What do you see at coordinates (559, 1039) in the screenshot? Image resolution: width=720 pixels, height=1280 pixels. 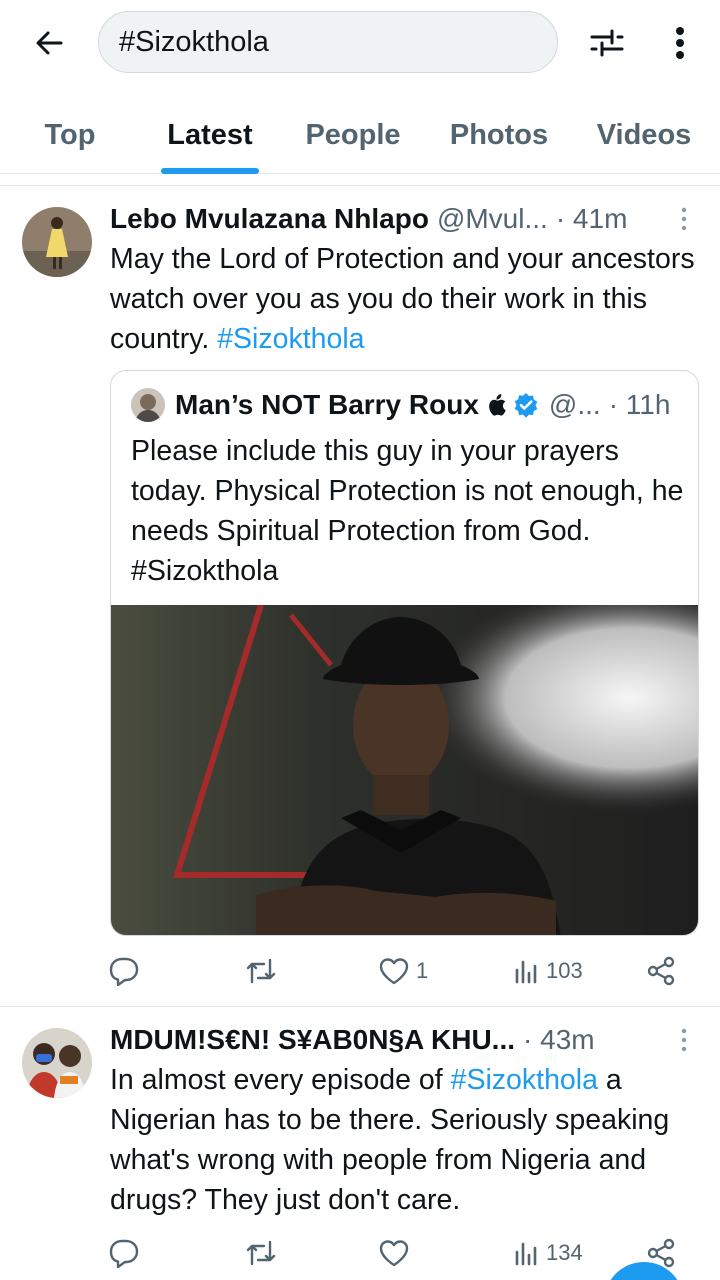 I see `tweet-time: · 43m` at bounding box center [559, 1039].